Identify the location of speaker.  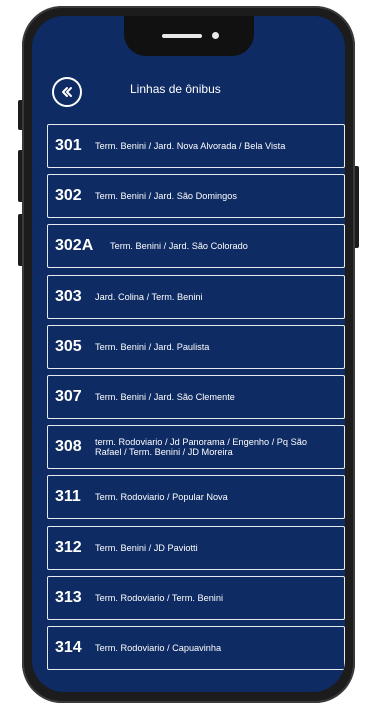
(181, 36).